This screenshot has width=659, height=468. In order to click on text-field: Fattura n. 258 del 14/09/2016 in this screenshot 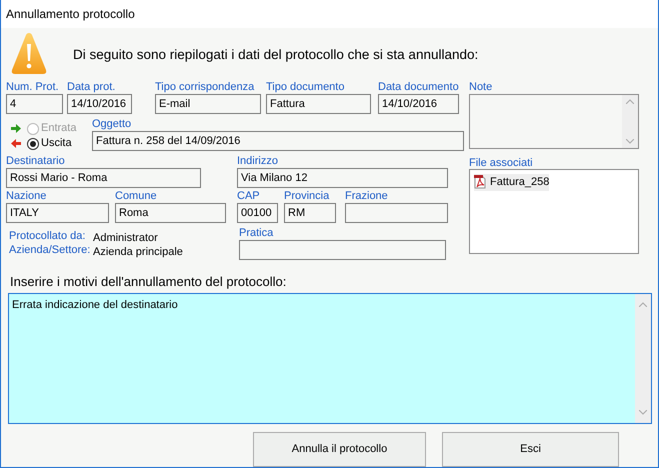, I will do `click(278, 141)`.